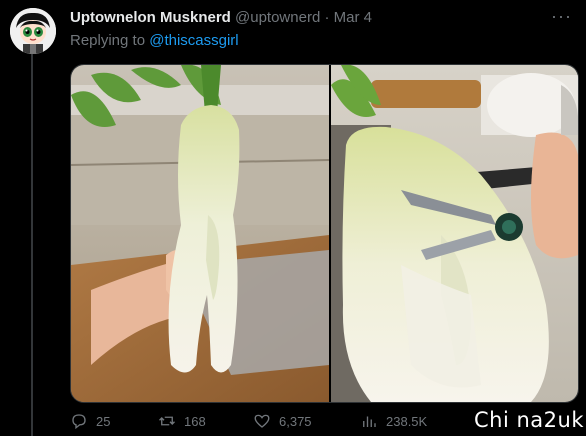 This screenshot has width=586, height=436. I want to click on handle: @uptownerd, so click(277, 17).